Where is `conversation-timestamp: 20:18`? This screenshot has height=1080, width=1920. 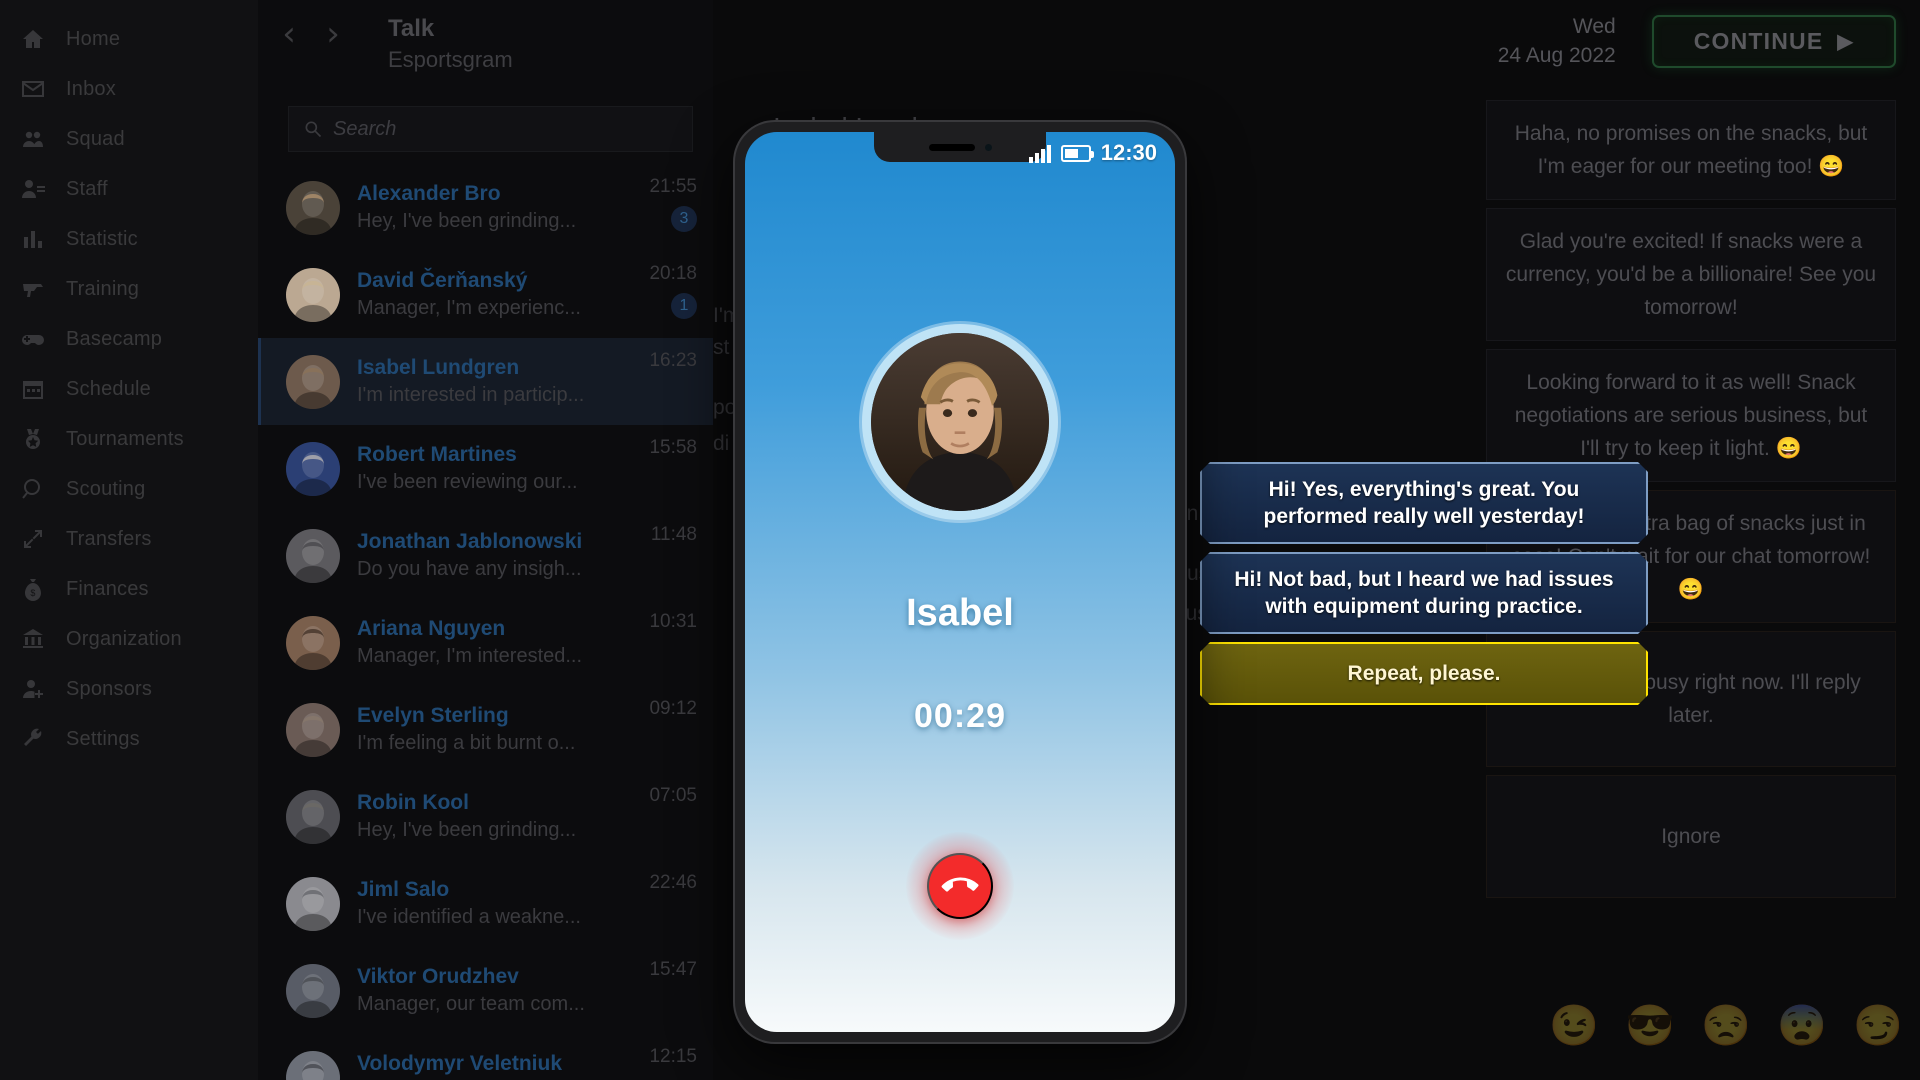
conversation-timestamp: 20:18 is located at coordinates (673, 273).